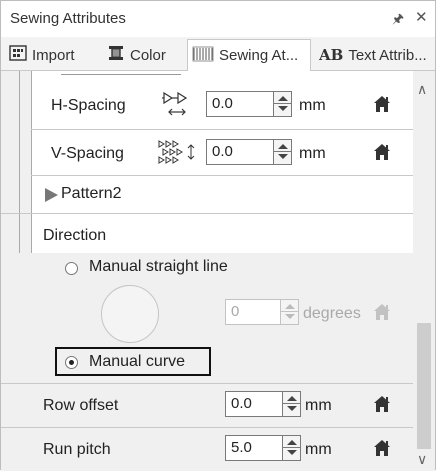 This screenshot has width=436, height=471. Describe the element at coordinates (241, 403) in the screenshot. I see `row-offset-value: 0.0` at that location.